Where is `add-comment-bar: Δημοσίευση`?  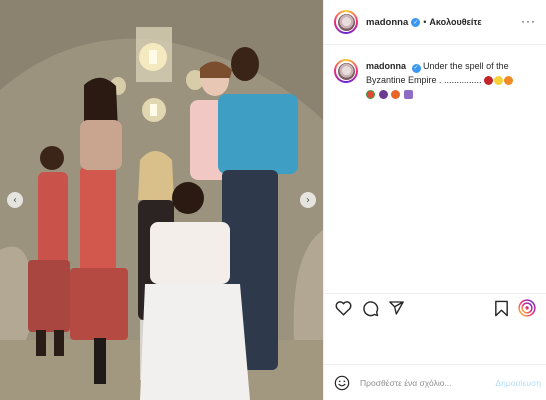 add-comment-bar: Δημοσίευση is located at coordinates (435, 382).